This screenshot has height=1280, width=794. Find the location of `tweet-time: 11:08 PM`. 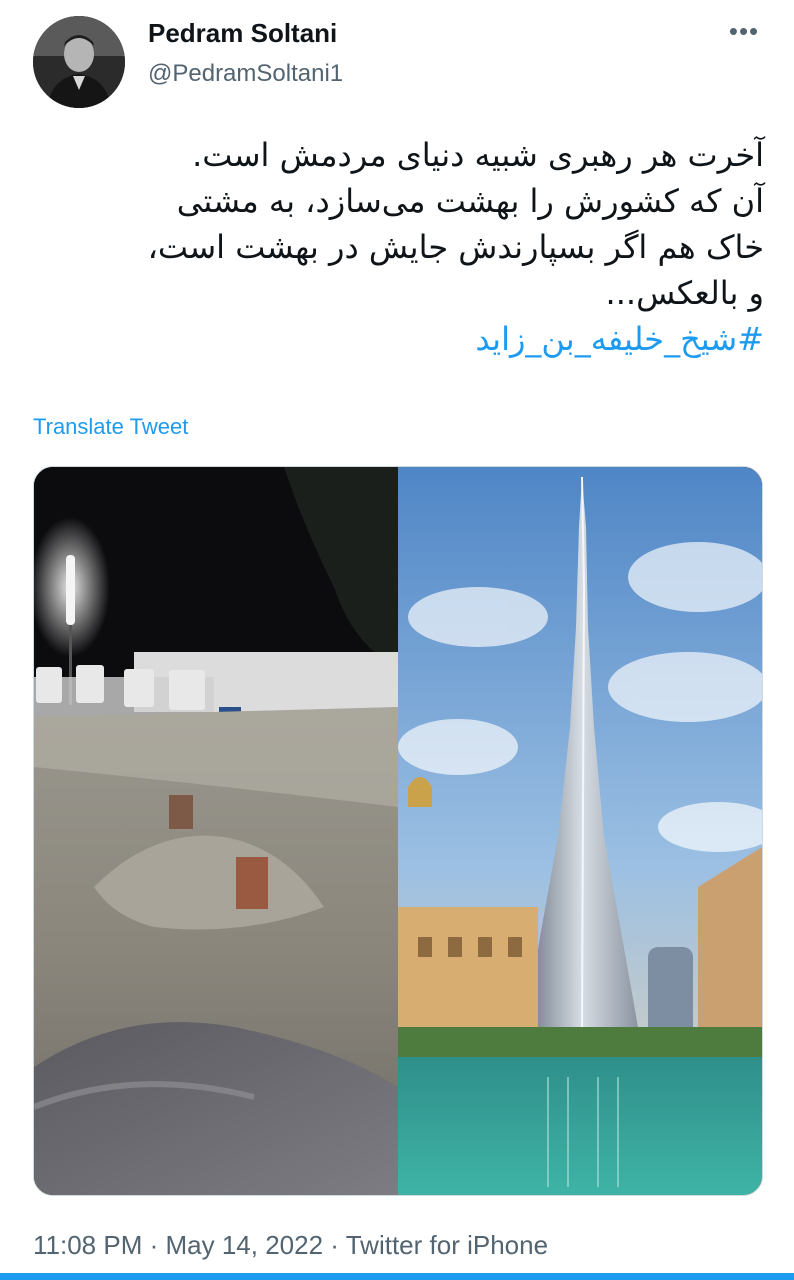

tweet-time: 11:08 PM is located at coordinates (87, 1245).